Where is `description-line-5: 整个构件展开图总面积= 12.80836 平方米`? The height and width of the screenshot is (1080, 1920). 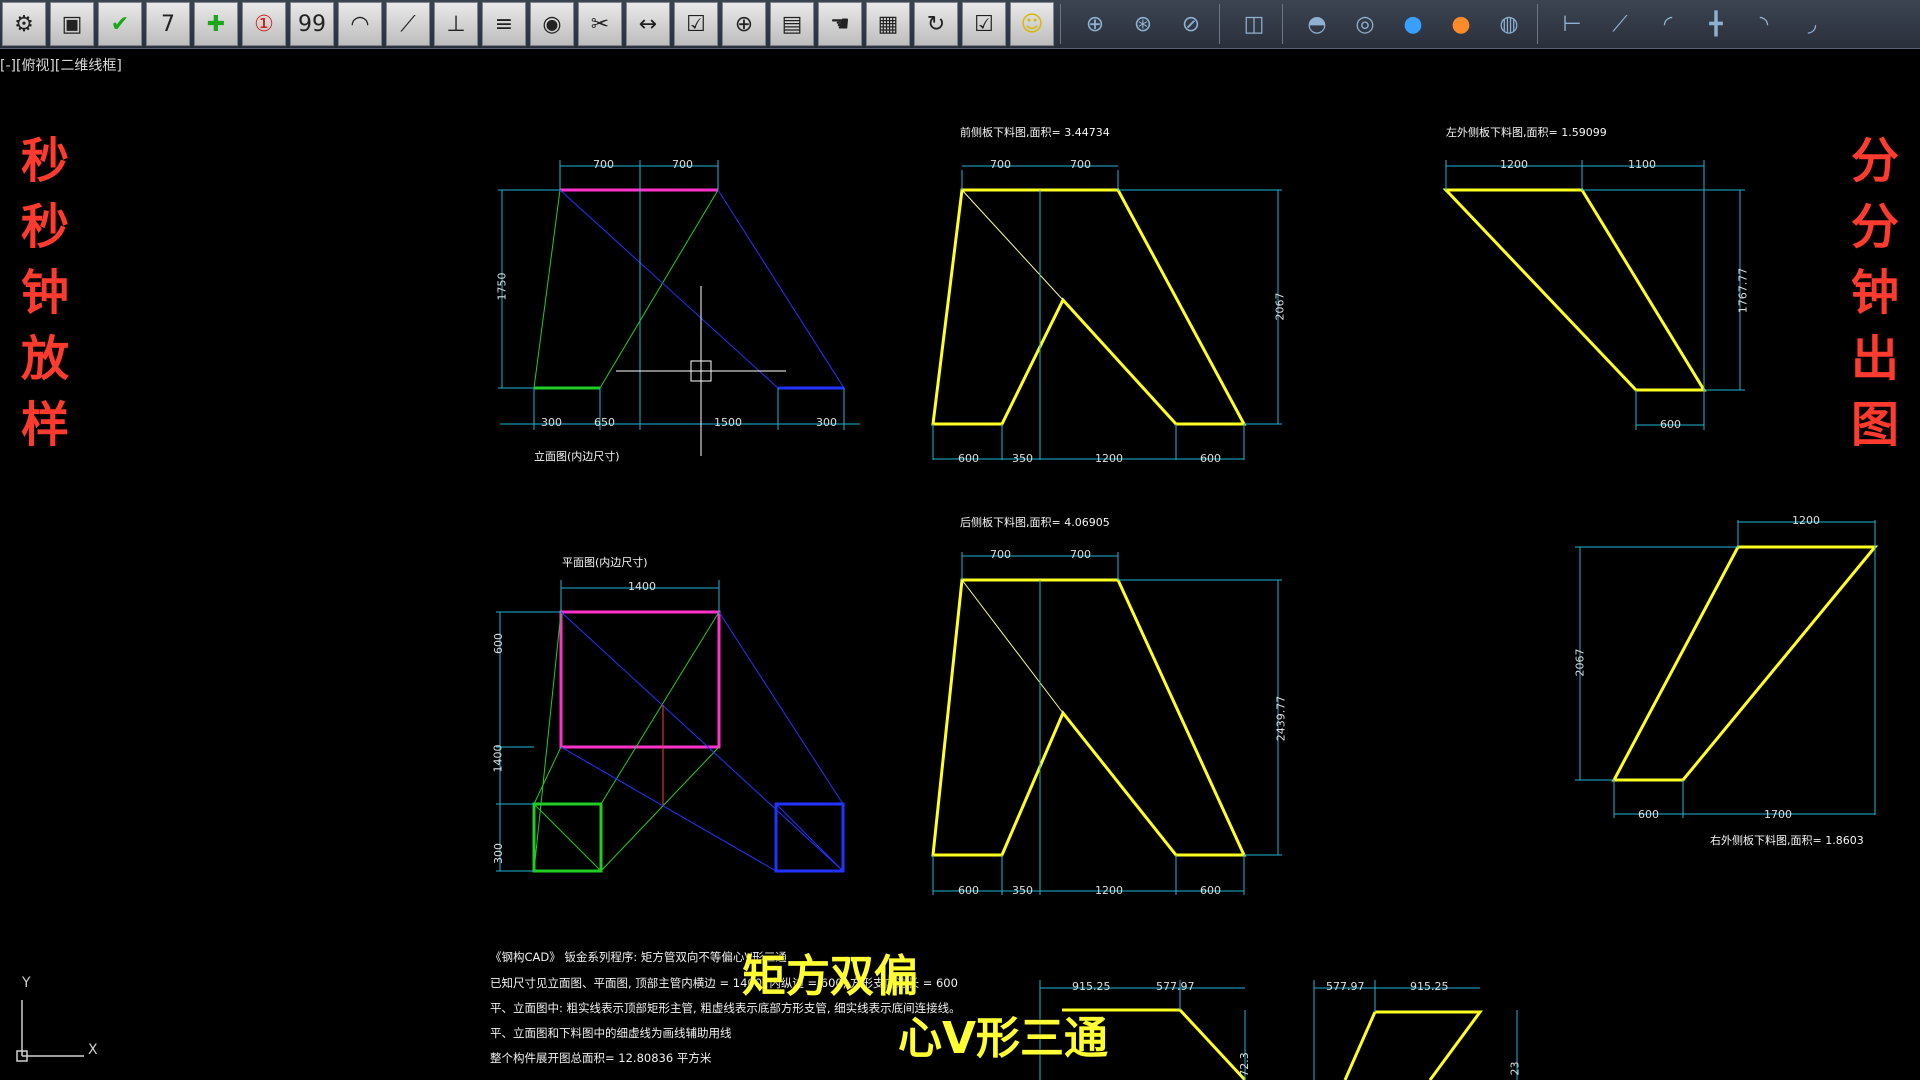 description-line-5: 整个构件展开图总面积= 12.80836 平方米 is located at coordinates (601, 1058).